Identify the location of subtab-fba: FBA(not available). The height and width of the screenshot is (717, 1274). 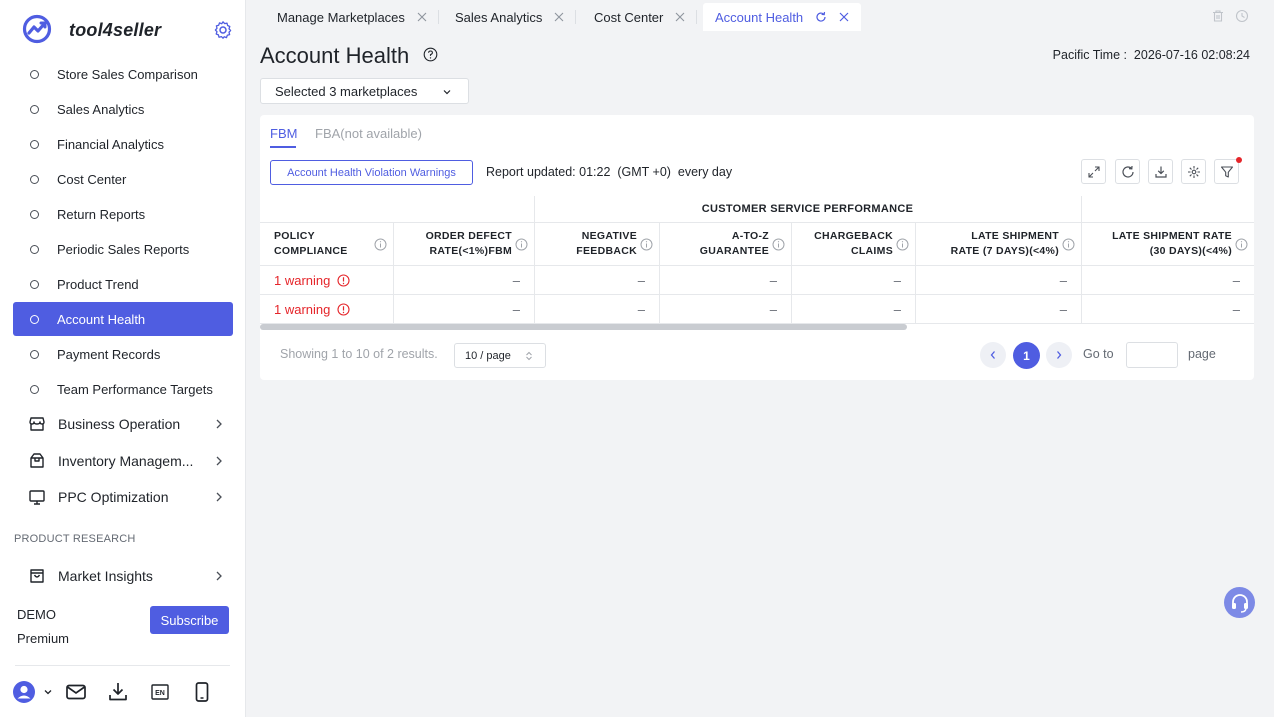
(368, 133).